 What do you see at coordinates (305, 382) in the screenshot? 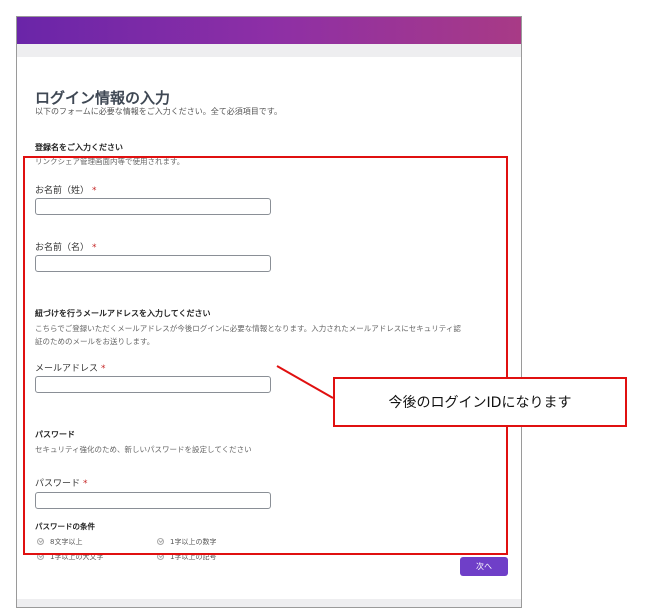
I see `callout-pointer-line` at bounding box center [305, 382].